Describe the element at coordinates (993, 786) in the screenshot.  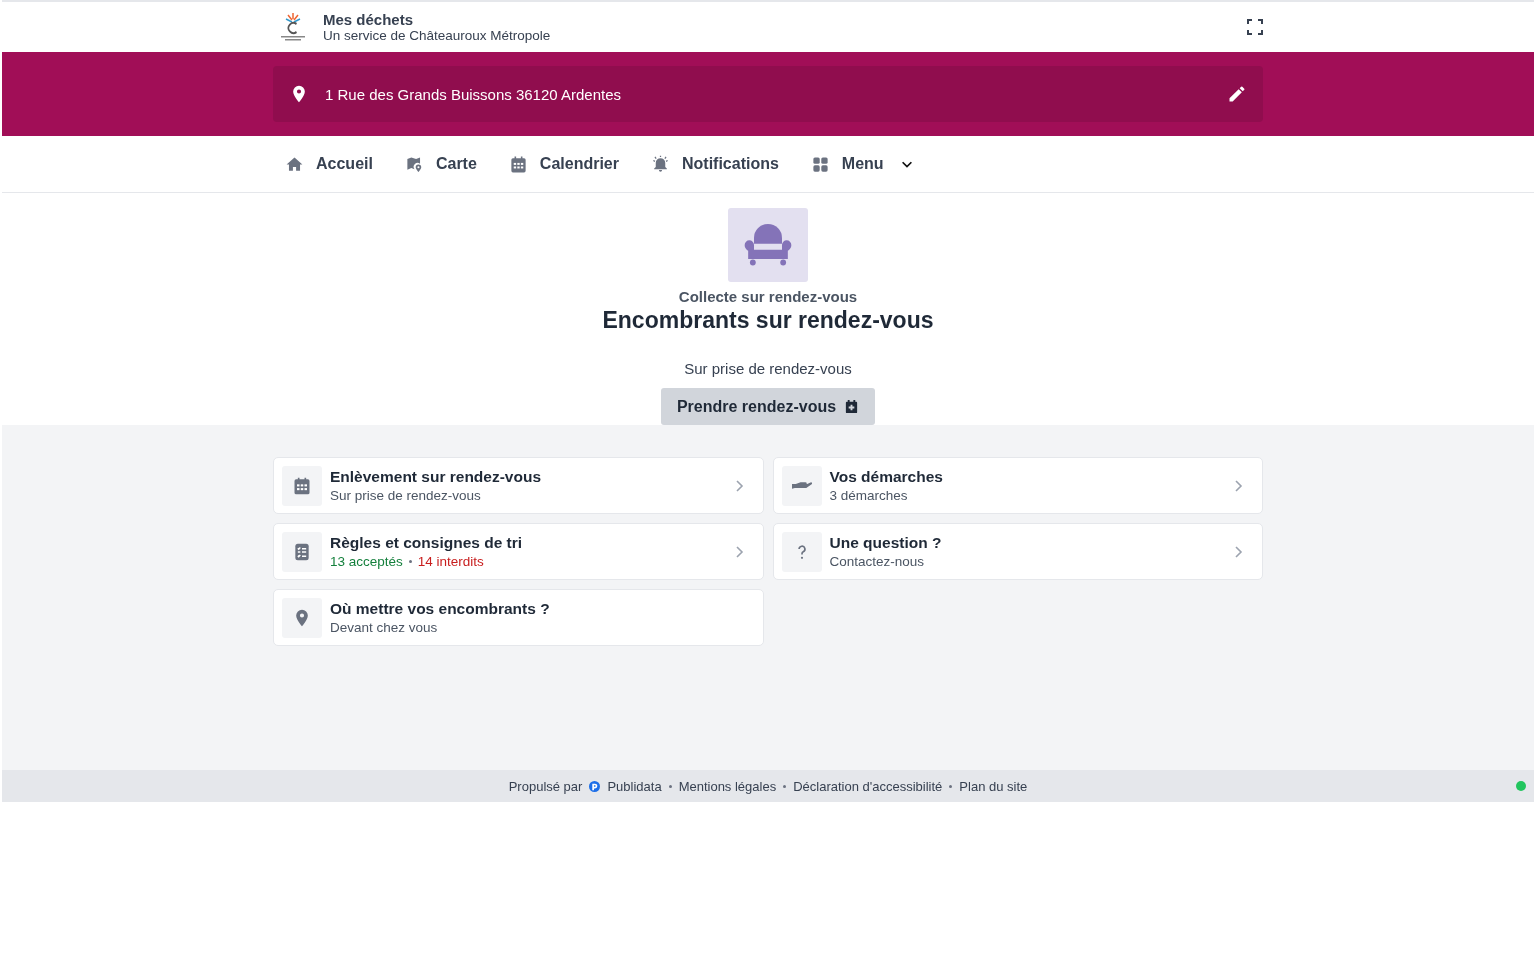
I see `footer-link: Plan du site` at that location.